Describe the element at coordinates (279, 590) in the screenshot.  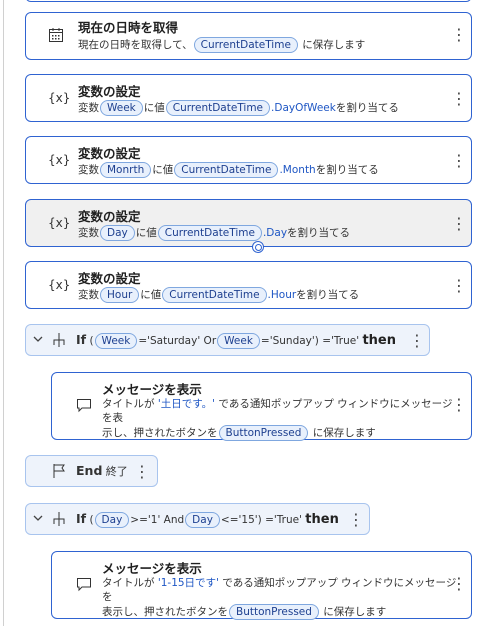
I see `desc-text: である通知ポップアップ ウィンドウにメッセージ を` at that location.